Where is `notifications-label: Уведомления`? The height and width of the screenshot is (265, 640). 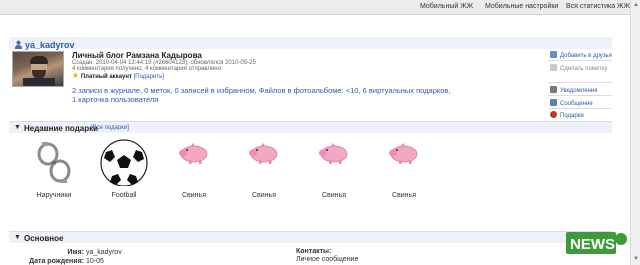
notifications-label: Уведомления is located at coordinates (579, 91).